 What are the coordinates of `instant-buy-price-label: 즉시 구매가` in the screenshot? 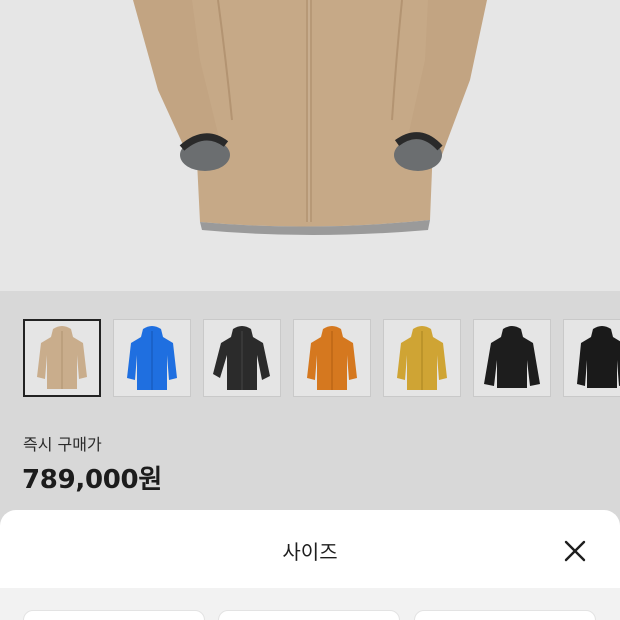 It's located at (62, 444).